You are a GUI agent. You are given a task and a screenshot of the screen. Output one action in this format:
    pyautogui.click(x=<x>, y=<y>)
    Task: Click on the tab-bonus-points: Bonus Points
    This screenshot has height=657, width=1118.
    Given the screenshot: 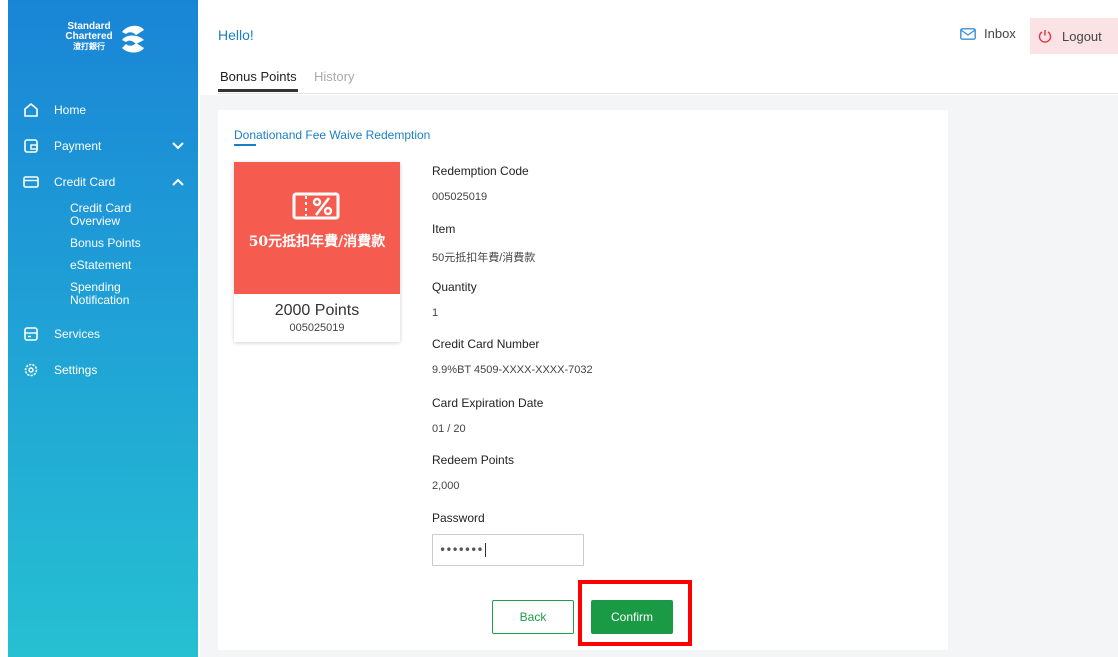 What is the action you would take?
    pyautogui.click(x=258, y=76)
    